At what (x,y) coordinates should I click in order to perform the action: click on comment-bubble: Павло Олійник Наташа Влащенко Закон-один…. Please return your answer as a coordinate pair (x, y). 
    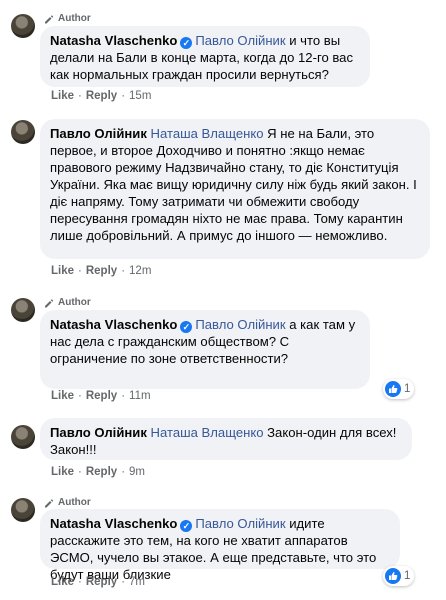
    Looking at the image, I should click on (226, 439).